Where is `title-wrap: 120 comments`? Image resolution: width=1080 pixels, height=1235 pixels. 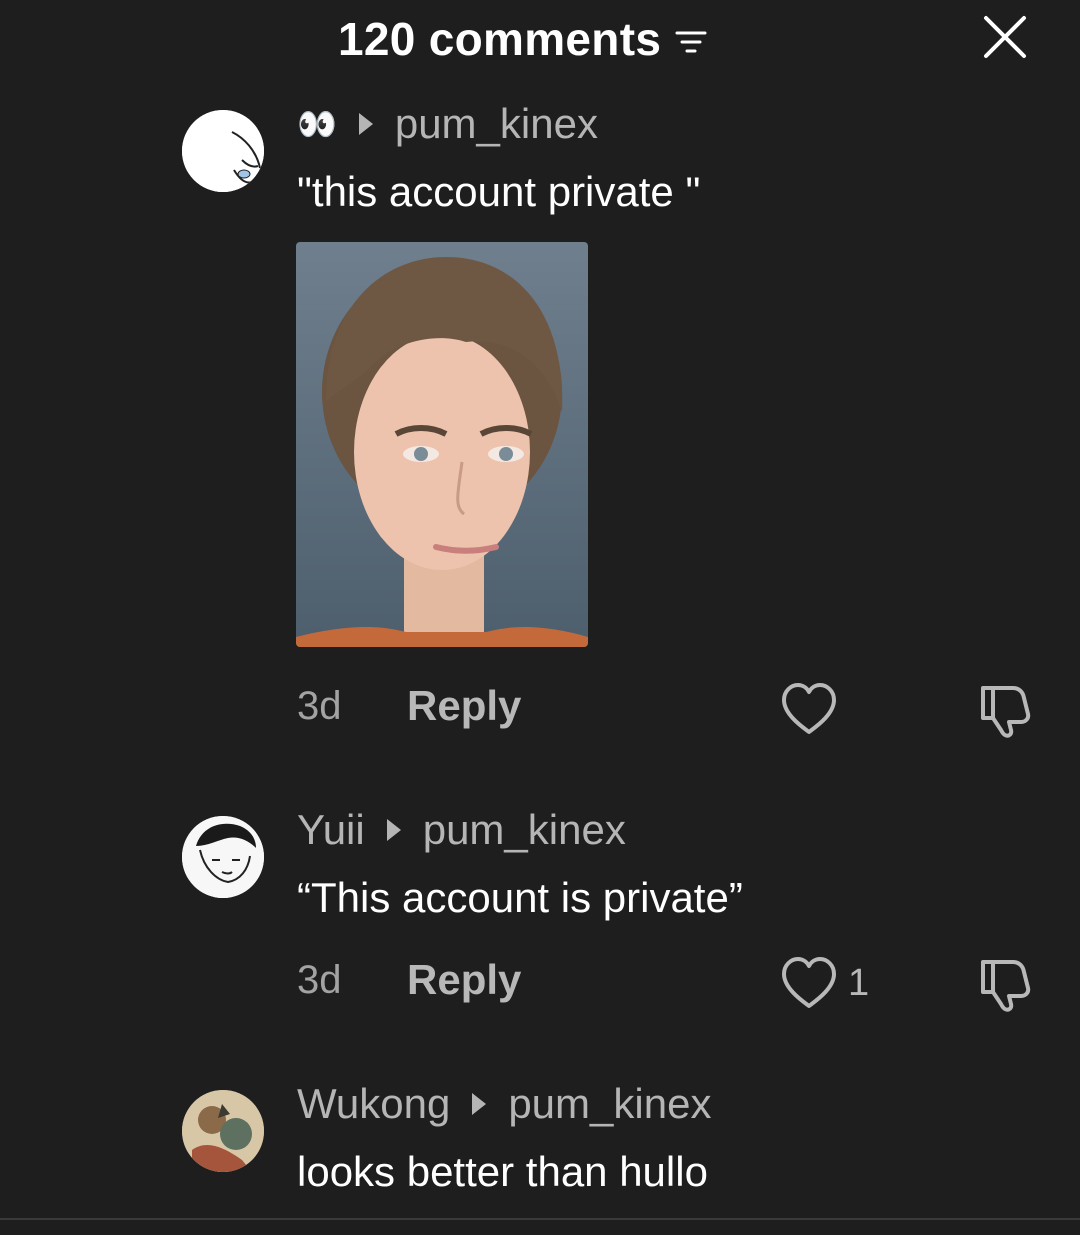 title-wrap: 120 comments is located at coordinates (522, 39).